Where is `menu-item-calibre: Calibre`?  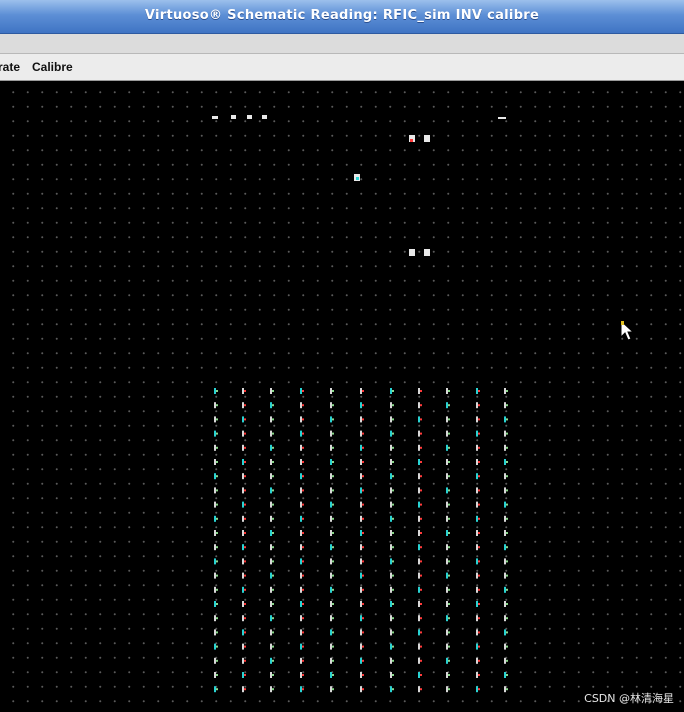
menu-item-calibre: Calibre is located at coordinates (52, 67).